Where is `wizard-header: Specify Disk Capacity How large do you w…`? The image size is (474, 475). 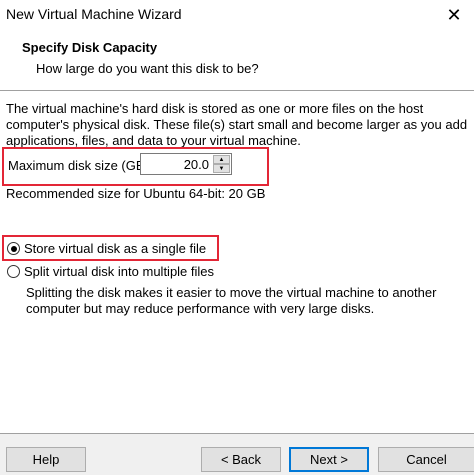 wizard-header: Specify Disk Capacity How large do you w… is located at coordinates (237, 60).